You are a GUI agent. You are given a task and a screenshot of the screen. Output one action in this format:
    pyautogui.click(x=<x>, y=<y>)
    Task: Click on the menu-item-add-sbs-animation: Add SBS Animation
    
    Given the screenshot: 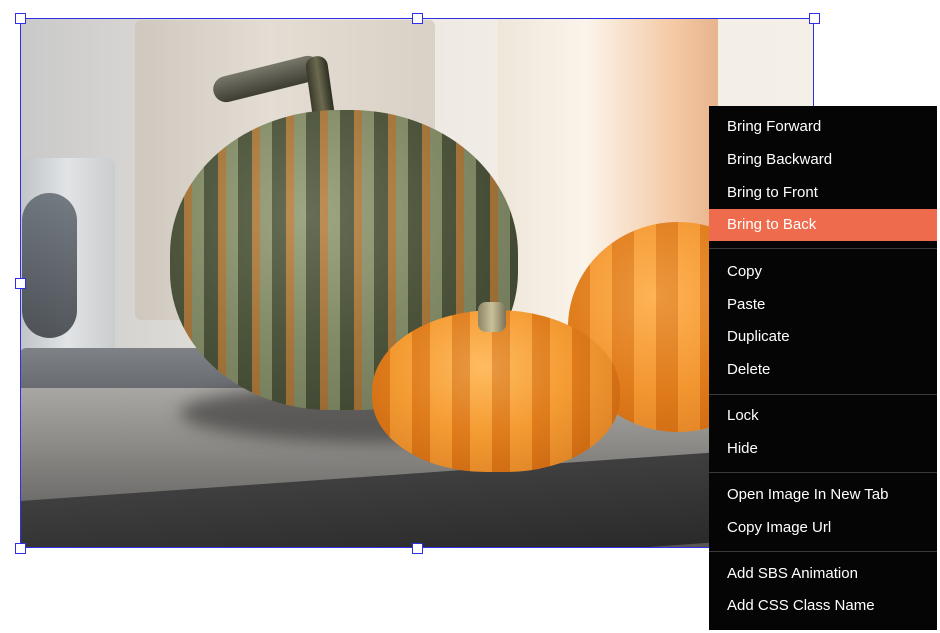 What is the action you would take?
    pyautogui.click(x=823, y=574)
    